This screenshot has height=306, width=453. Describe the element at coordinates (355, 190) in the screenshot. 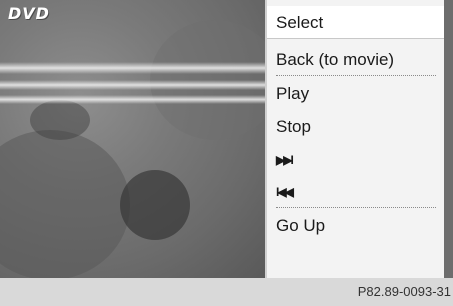

I see `menu-item-previous-track: I◀◀` at that location.